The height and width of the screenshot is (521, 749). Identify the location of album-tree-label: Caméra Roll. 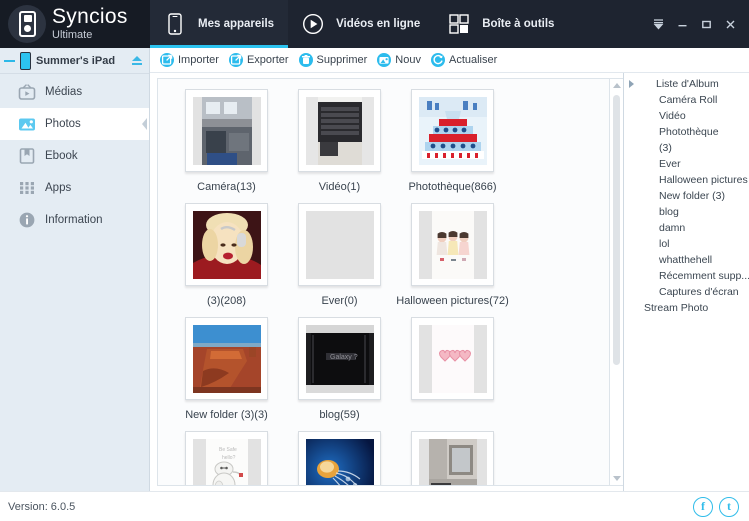
(688, 100).